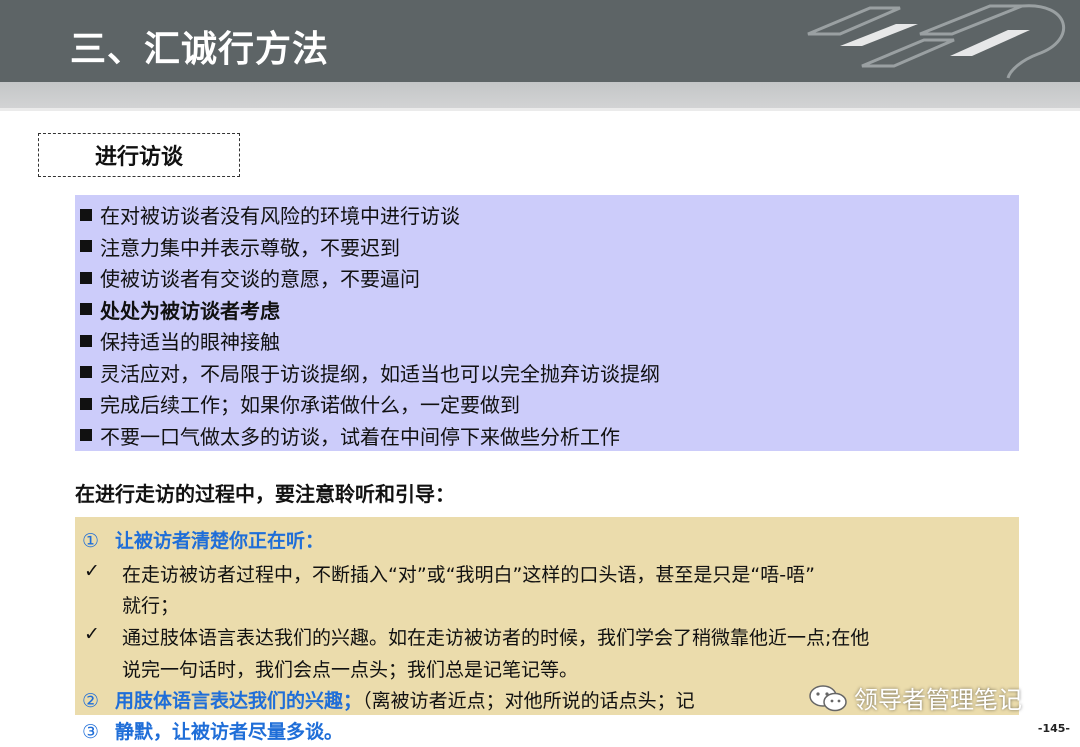  Describe the element at coordinates (310, 405) in the screenshot. I see `tip-text: 完成后续工作；如果你承诺做什么，一定要做到` at that location.